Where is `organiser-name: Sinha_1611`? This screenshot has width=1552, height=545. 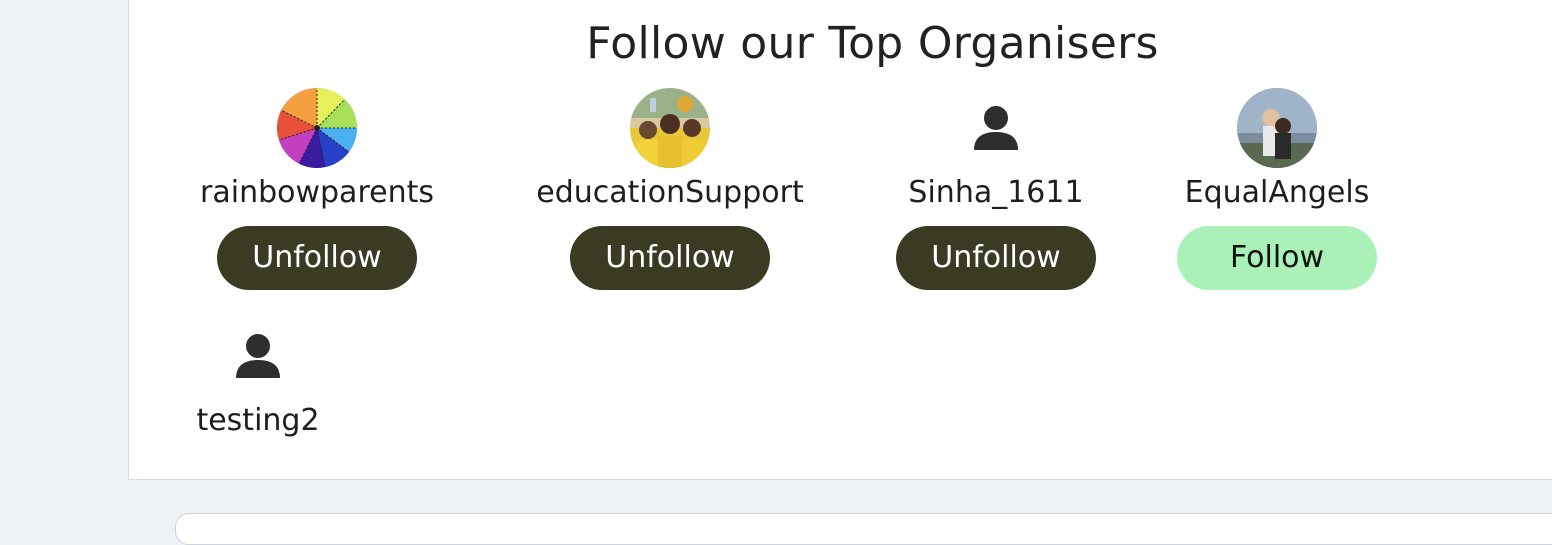
organiser-name: Sinha_1611 is located at coordinates (996, 193).